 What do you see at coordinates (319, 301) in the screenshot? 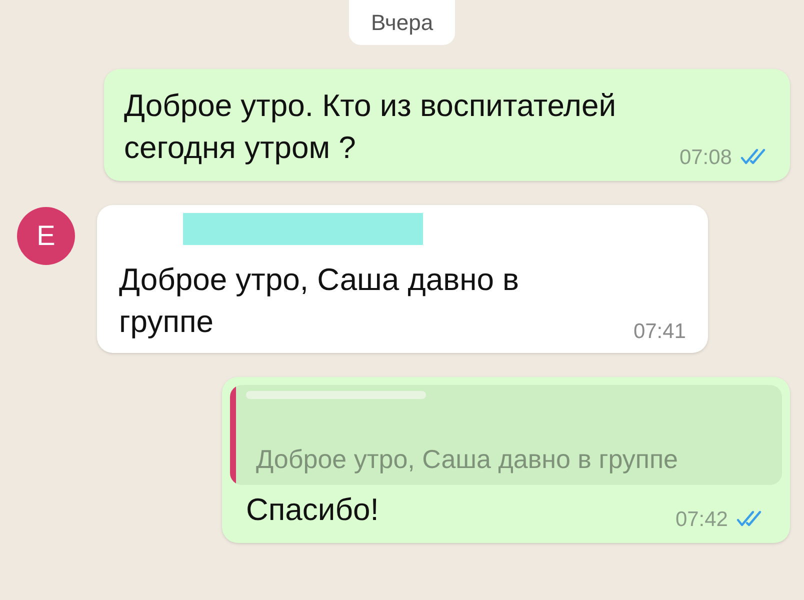
I see `message-text: Доброе утро, Саша давно в группе` at bounding box center [319, 301].